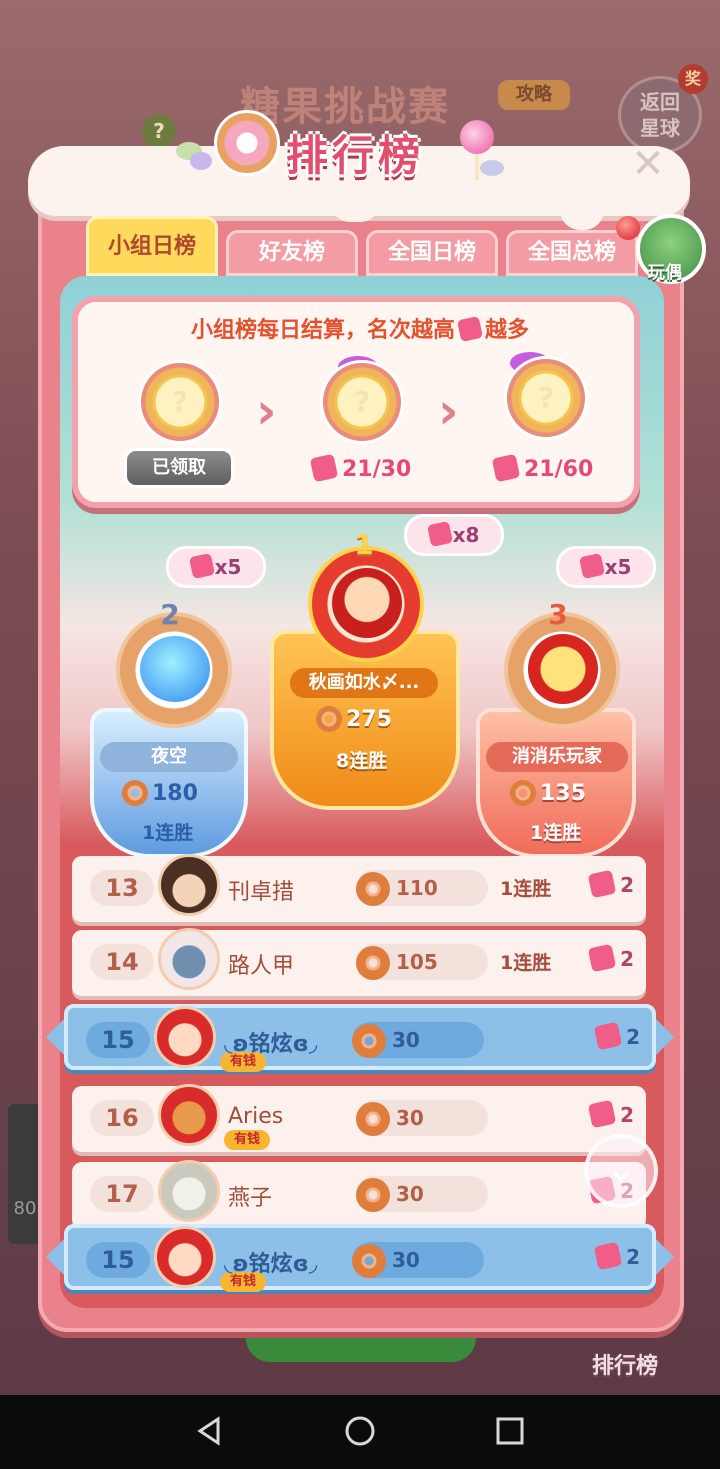 This screenshot has height=1469, width=720. What do you see at coordinates (170, 614) in the screenshot?
I see `rank-number-second: 2` at bounding box center [170, 614].